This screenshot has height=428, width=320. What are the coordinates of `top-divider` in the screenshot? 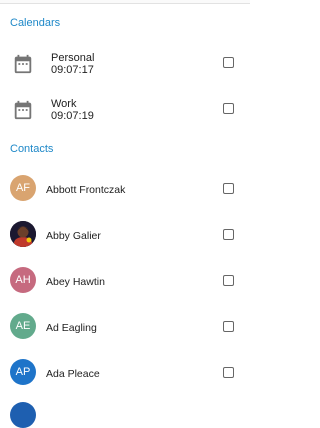 It's located at (125, 2).